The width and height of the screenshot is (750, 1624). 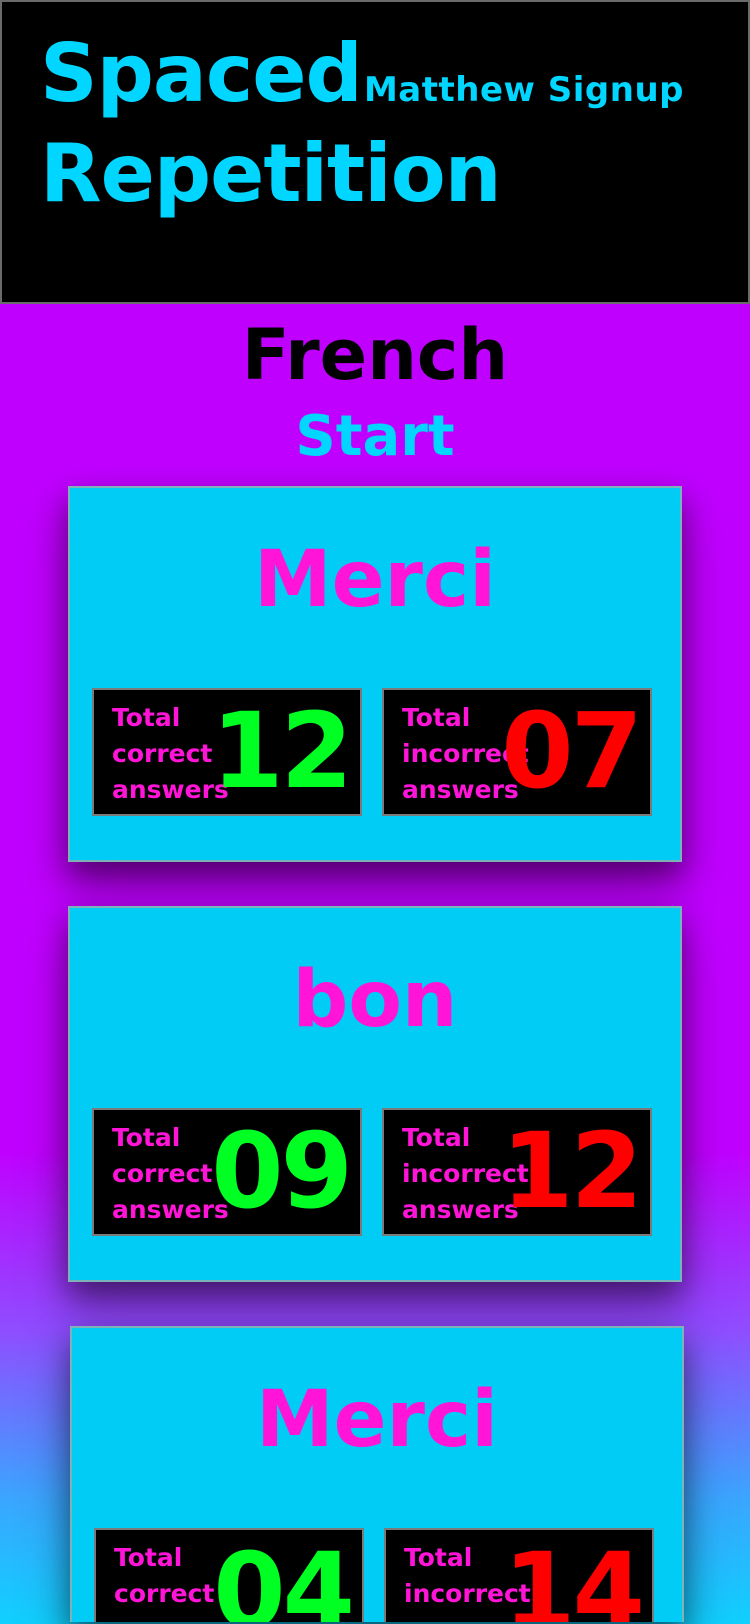 I want to click on incorrect-answers-box: Total incorrect answers 12, so click(x=517, y=1172).